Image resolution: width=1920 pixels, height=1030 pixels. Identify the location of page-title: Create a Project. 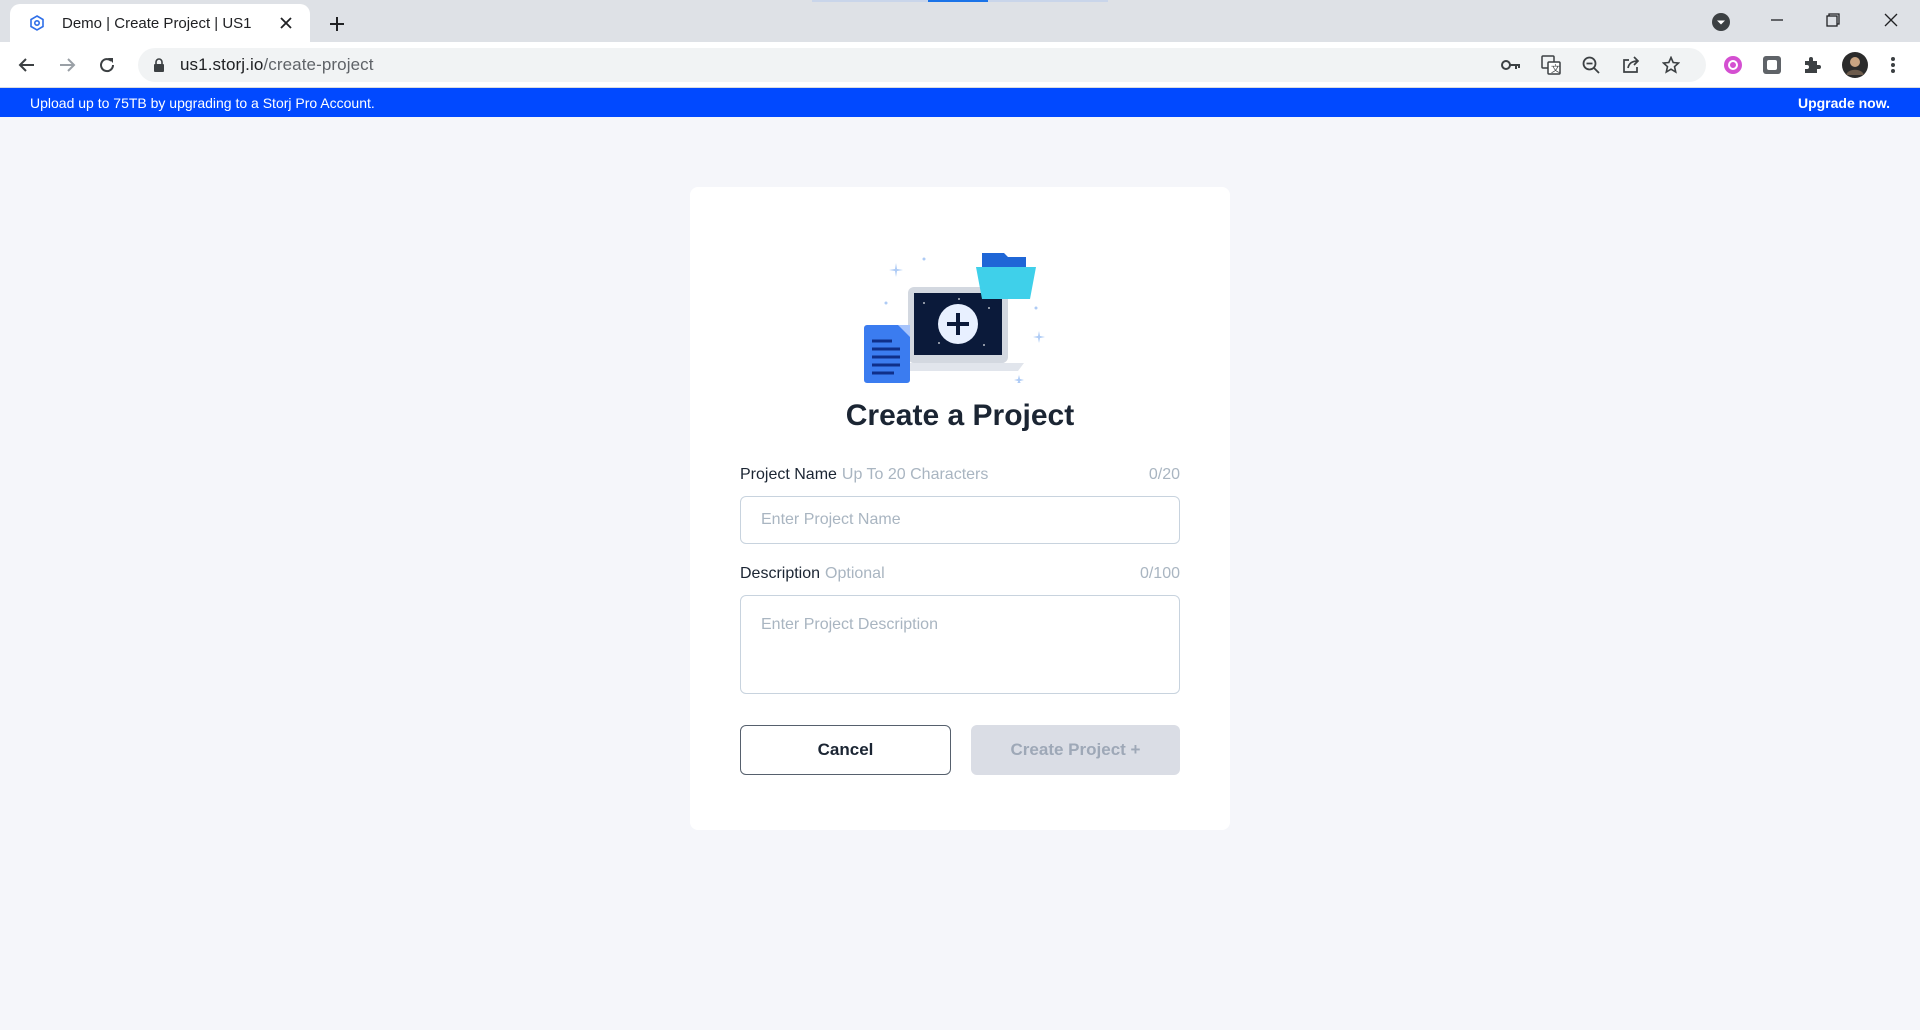
(960, 415).